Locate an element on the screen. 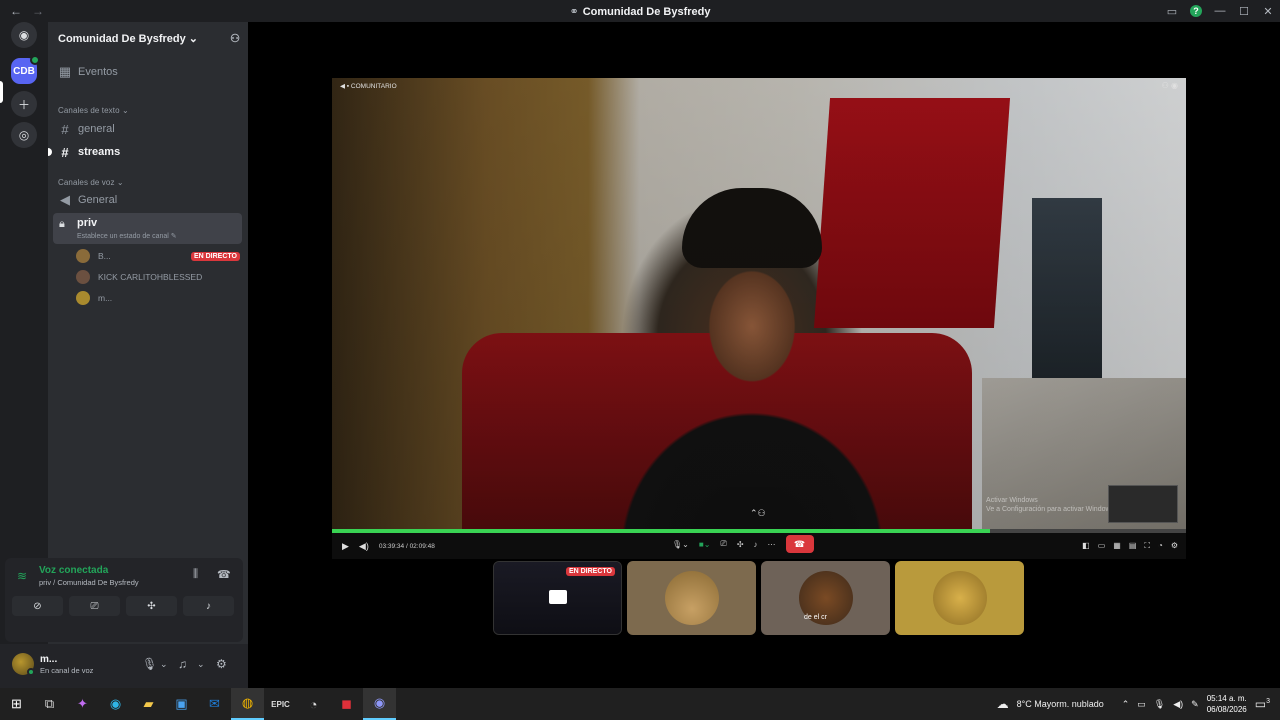 This screenshot has width=1280, height=720. signal-icon: ≋ is located at coordinates (22, 576).